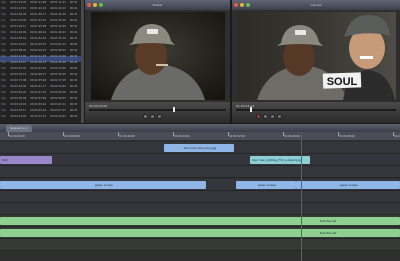 This screenshot has width=400, height=261. I want to click on record-icon, so click(258, 116).